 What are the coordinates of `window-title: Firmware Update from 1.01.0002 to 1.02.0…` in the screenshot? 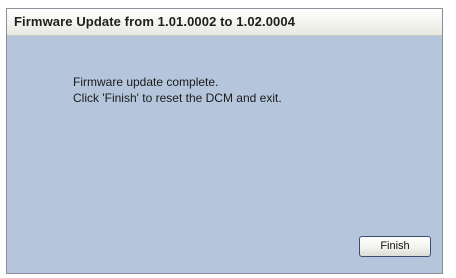 It's located at (155, 21).